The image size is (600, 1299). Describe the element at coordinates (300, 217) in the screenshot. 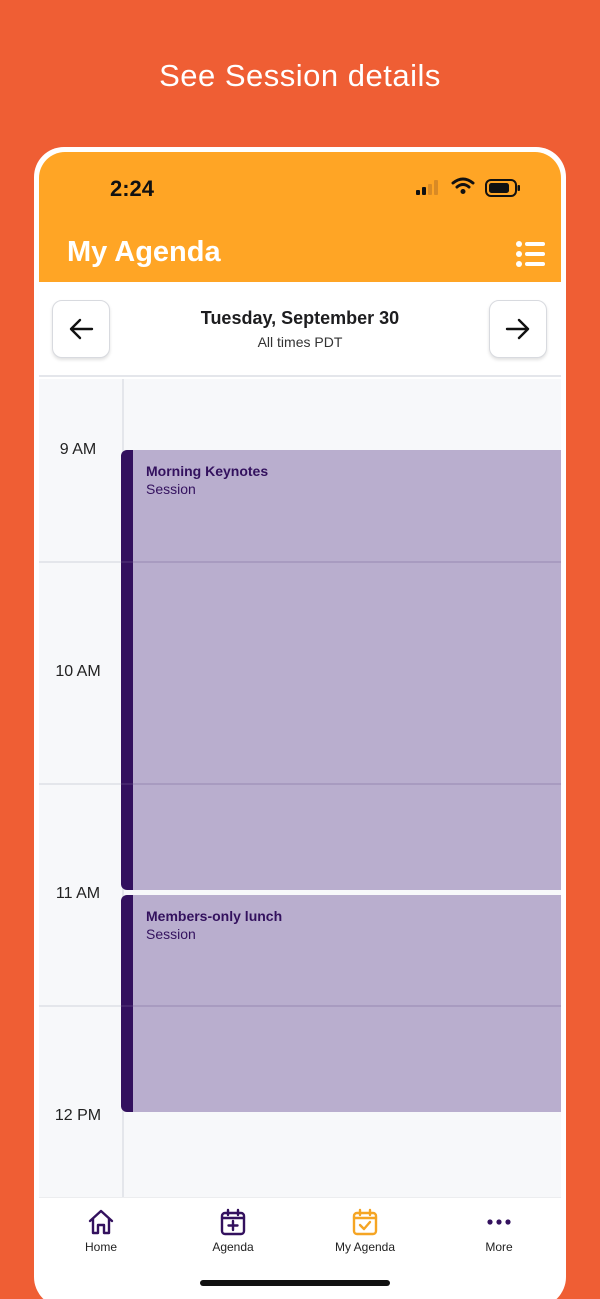

I see `app-header: 2:24 My Agenda` at that location.